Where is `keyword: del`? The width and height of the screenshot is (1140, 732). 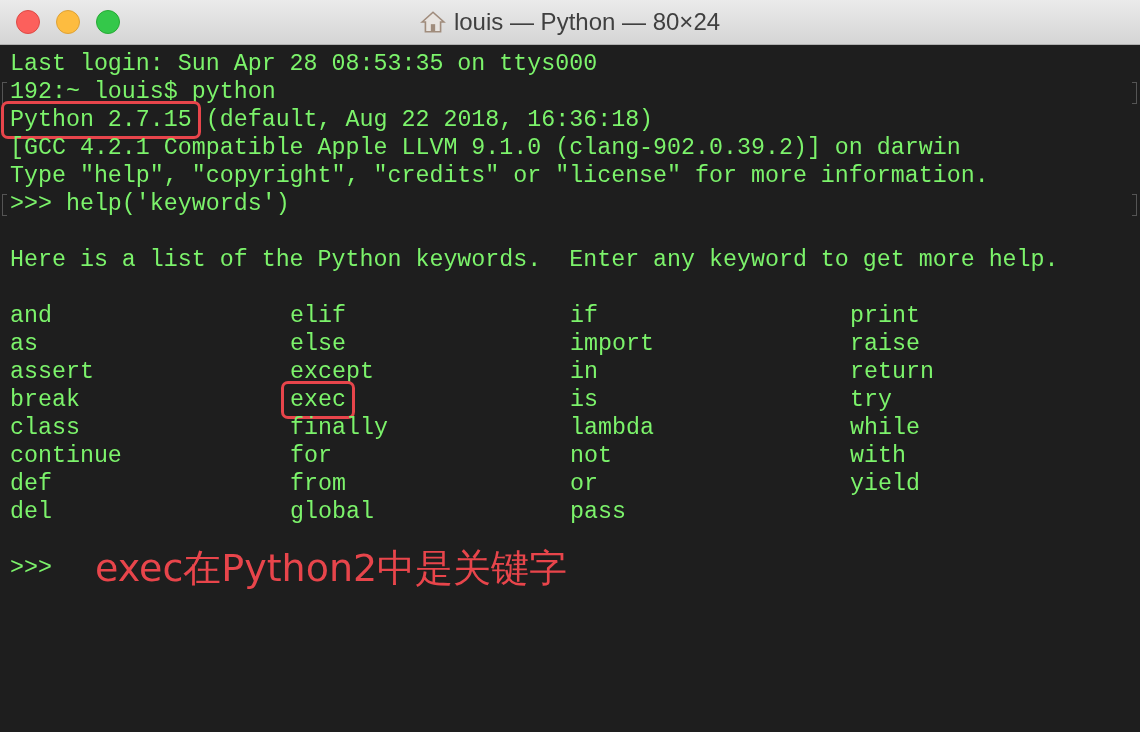
keyword: del is located at coordinates (31, 512).